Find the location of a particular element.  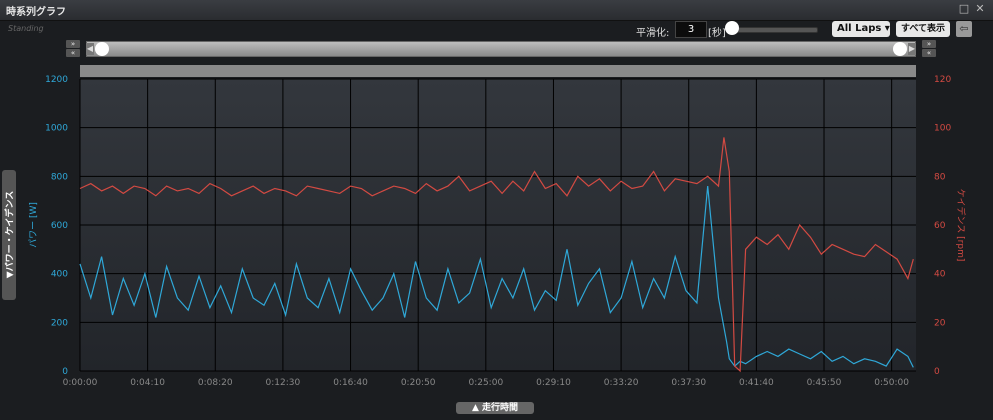

y-right-tick-label: 40 is located at coordinates (940, 275).